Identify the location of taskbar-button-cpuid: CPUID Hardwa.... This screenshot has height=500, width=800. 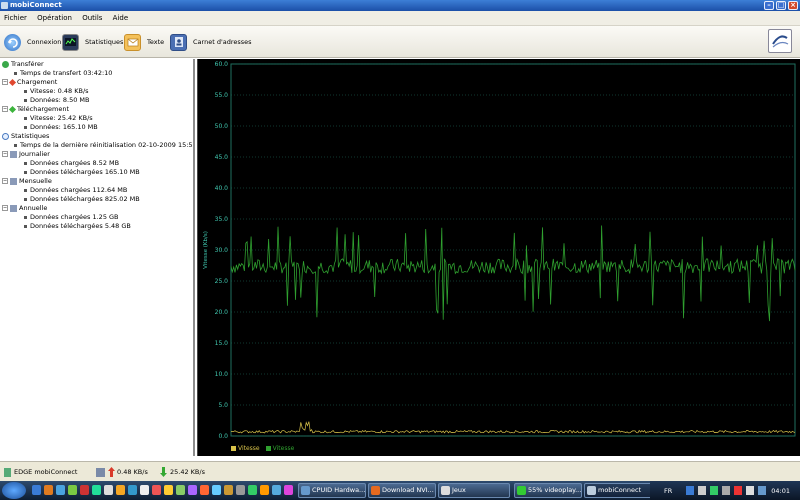
(332, 490).